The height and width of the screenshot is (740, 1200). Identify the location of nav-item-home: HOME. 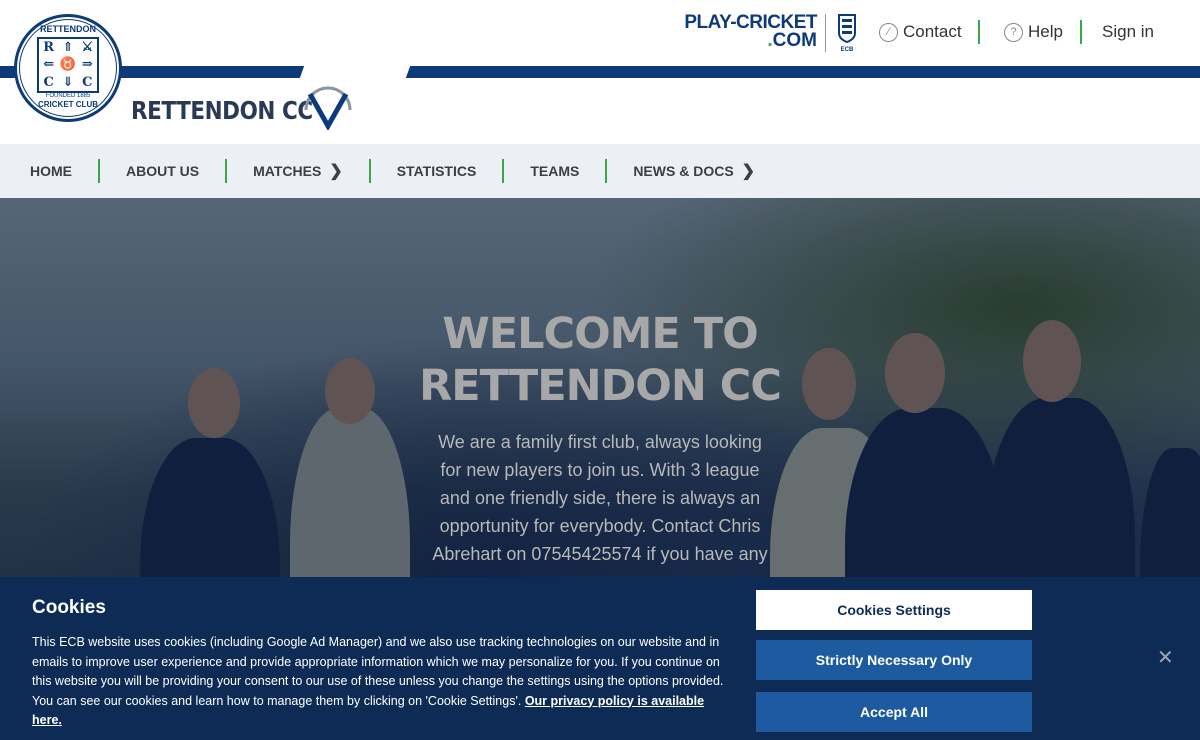
(49, 171).